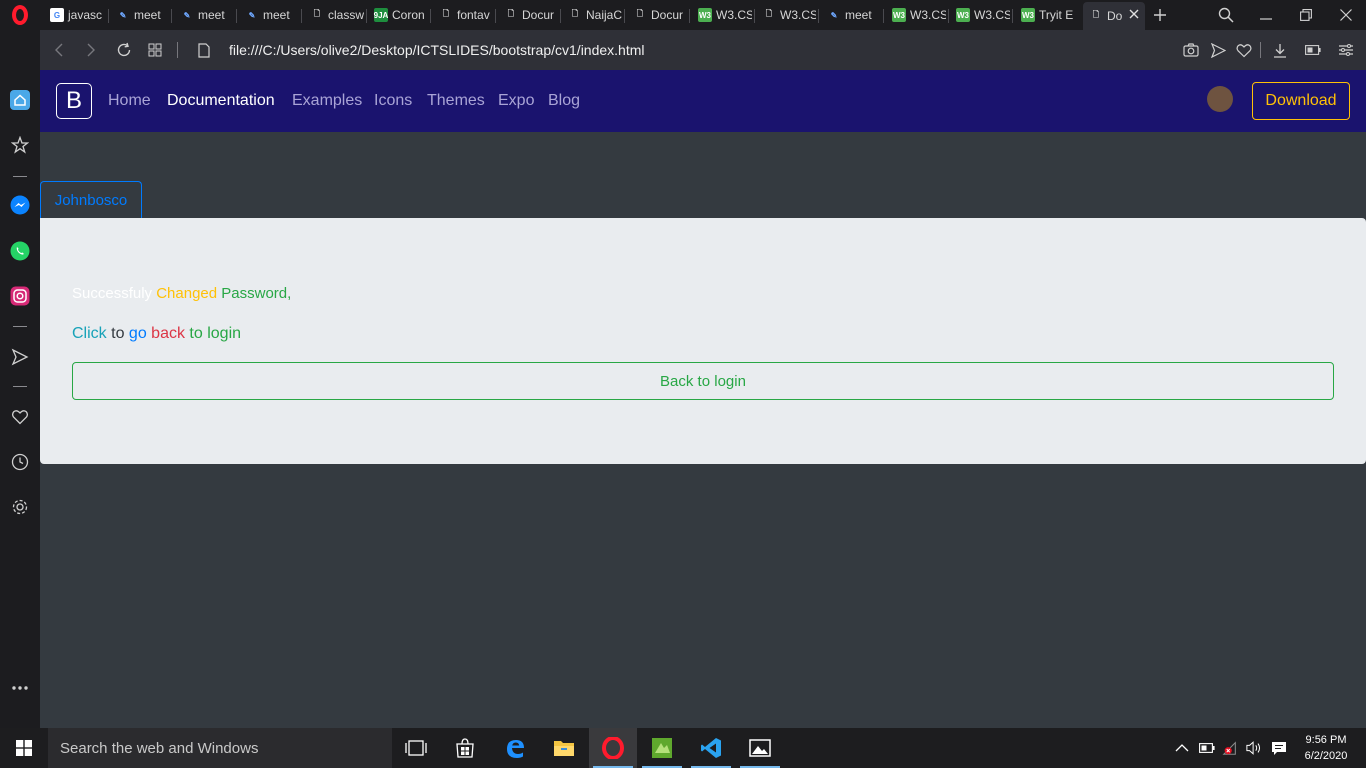 This screenshot has width=1366, height=768. Describe the element at coordinates (220, 748) in the screenshot. I see `taskbar-search-input: Search the web and Windows` at that location.